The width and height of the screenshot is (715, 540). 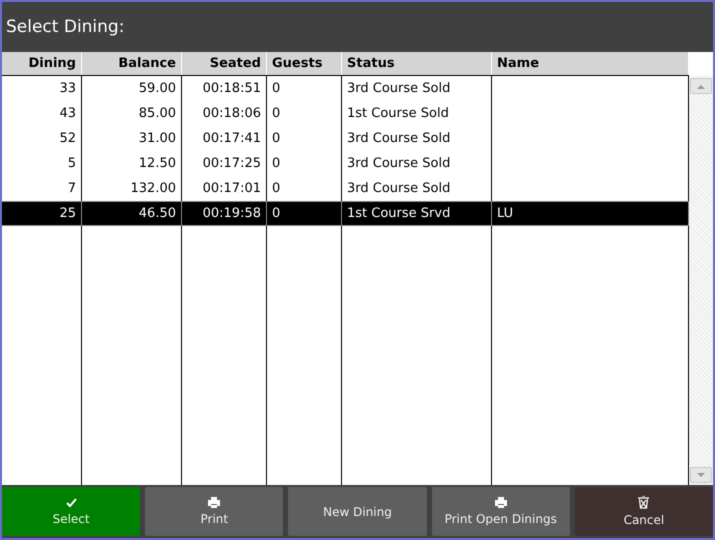 I want to click on table-cell: 59.00, so click(x=132, y=88).